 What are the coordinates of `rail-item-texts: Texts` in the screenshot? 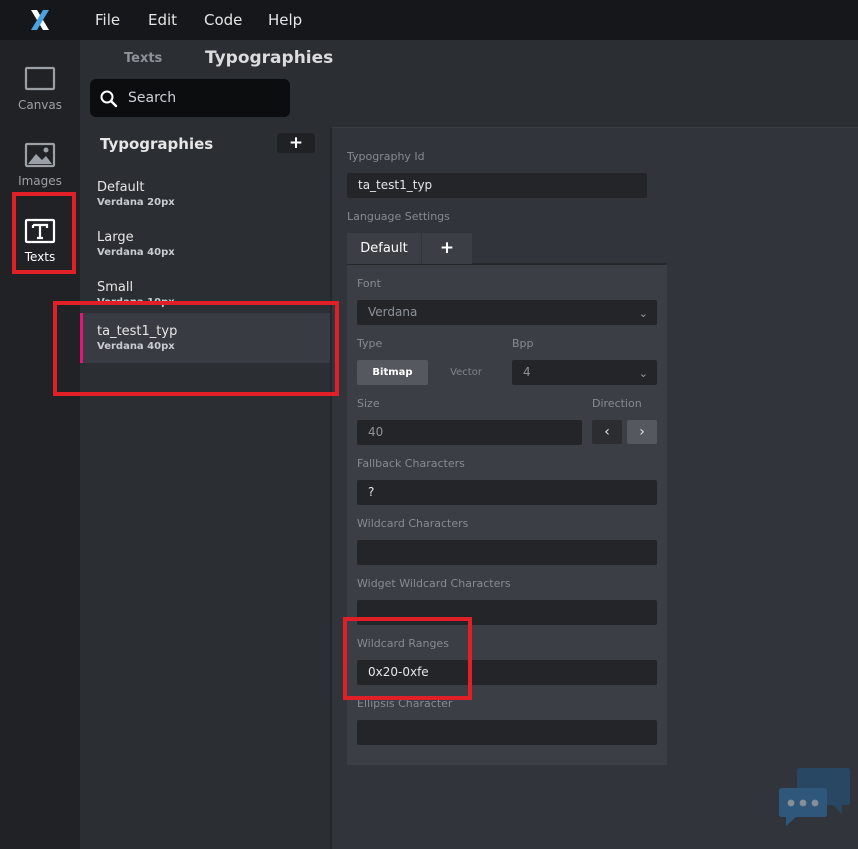 It's located at (40, 238).